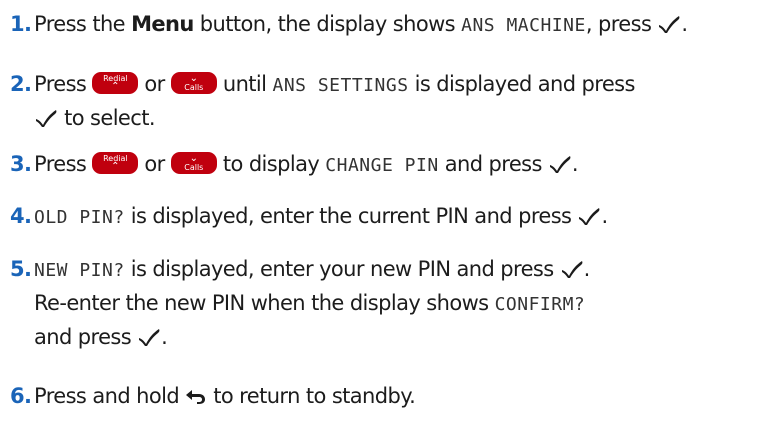 This screenshot has width=780, height=428. What do you see at coordinates (162, 24) in the screenshot?
I see `menu-button-label: Menu` at bounding box center [162, 24].